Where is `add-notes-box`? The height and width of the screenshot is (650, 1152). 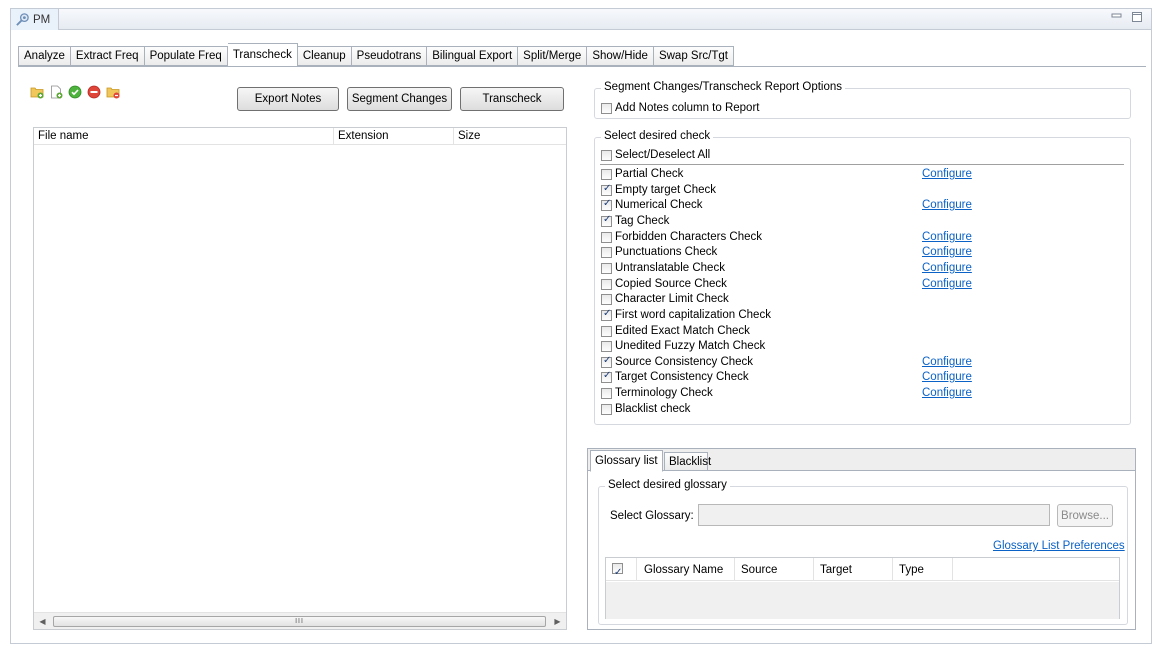 add-notes-box is located at coordinates (606, 108).